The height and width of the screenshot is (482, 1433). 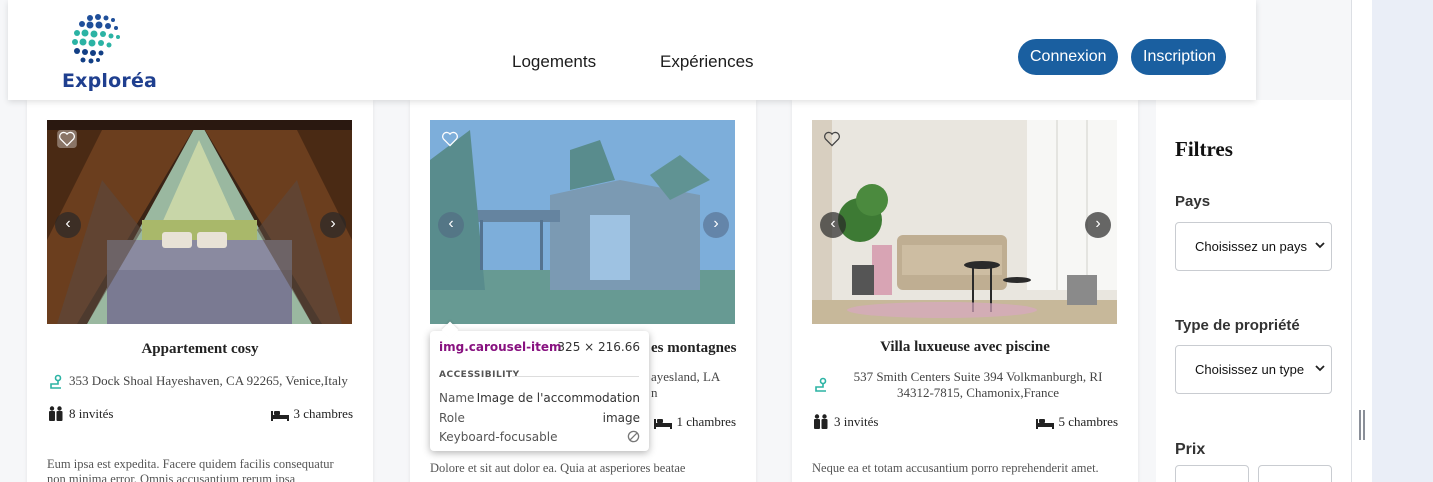 What do you see at coordinates (695, 422) in the screenshot?
I see `bedrooms-count: 1 chambres` at bounding box center [695, 422].